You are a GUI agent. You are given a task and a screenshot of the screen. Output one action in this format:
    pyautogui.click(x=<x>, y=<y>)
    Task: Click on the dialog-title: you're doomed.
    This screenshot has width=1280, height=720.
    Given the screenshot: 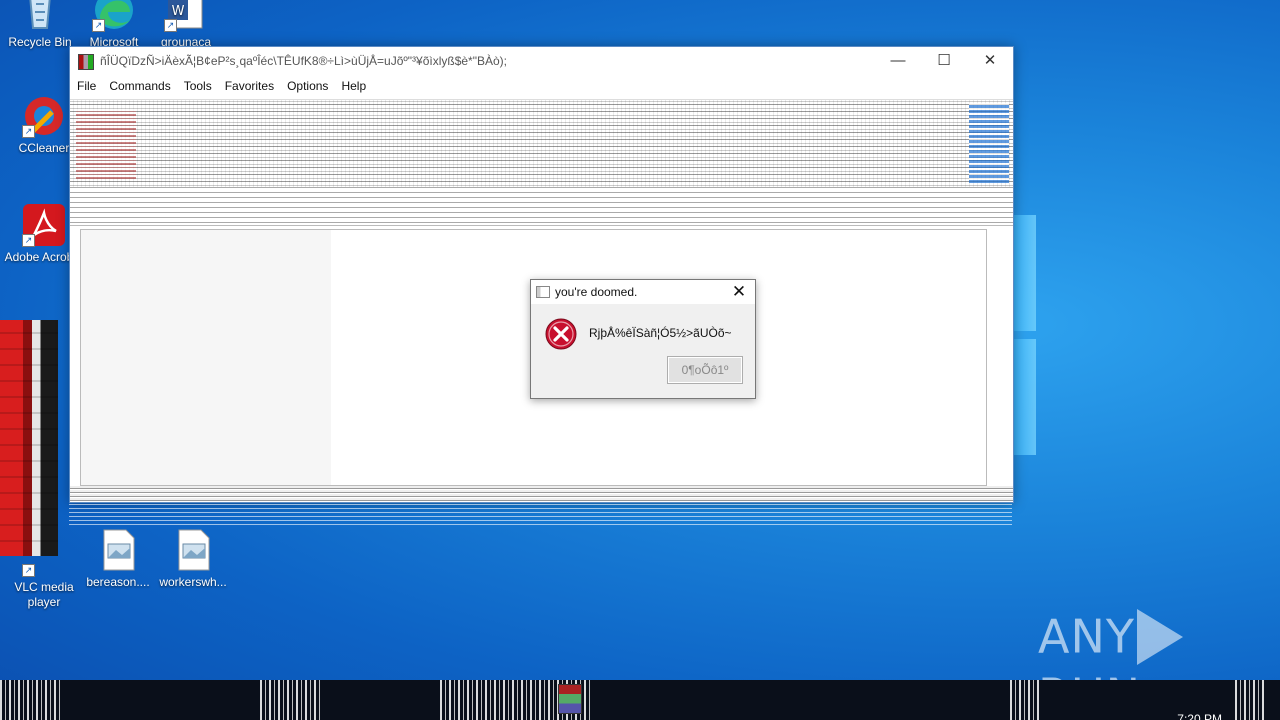 What is the action you would take?
    pyautogui.click(x=596, y=292)
    